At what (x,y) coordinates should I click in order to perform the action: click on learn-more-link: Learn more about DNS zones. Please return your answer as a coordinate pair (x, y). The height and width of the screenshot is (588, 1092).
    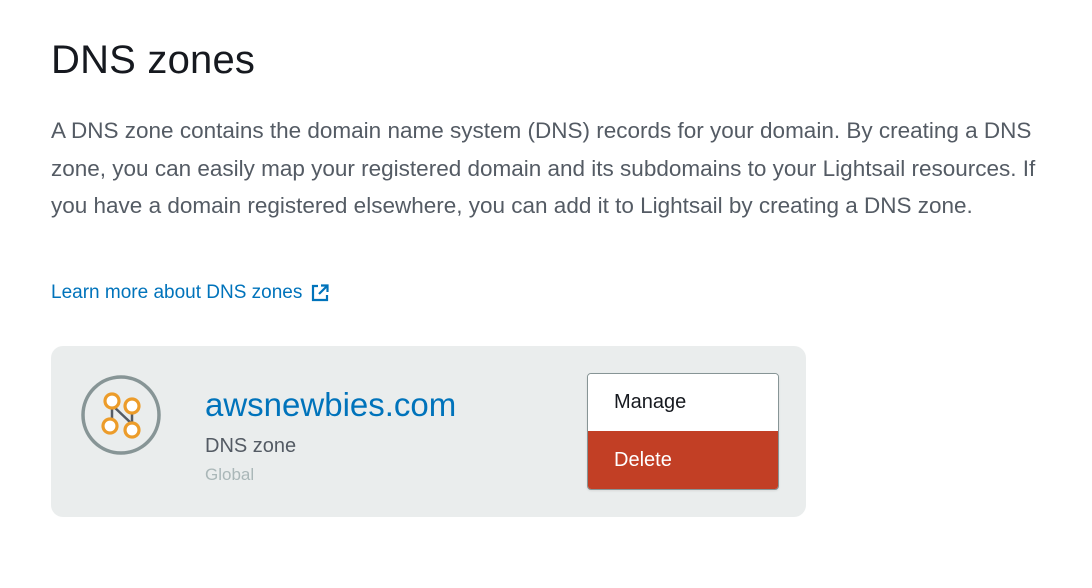
    Looking at the image, I should click on (190, 293).